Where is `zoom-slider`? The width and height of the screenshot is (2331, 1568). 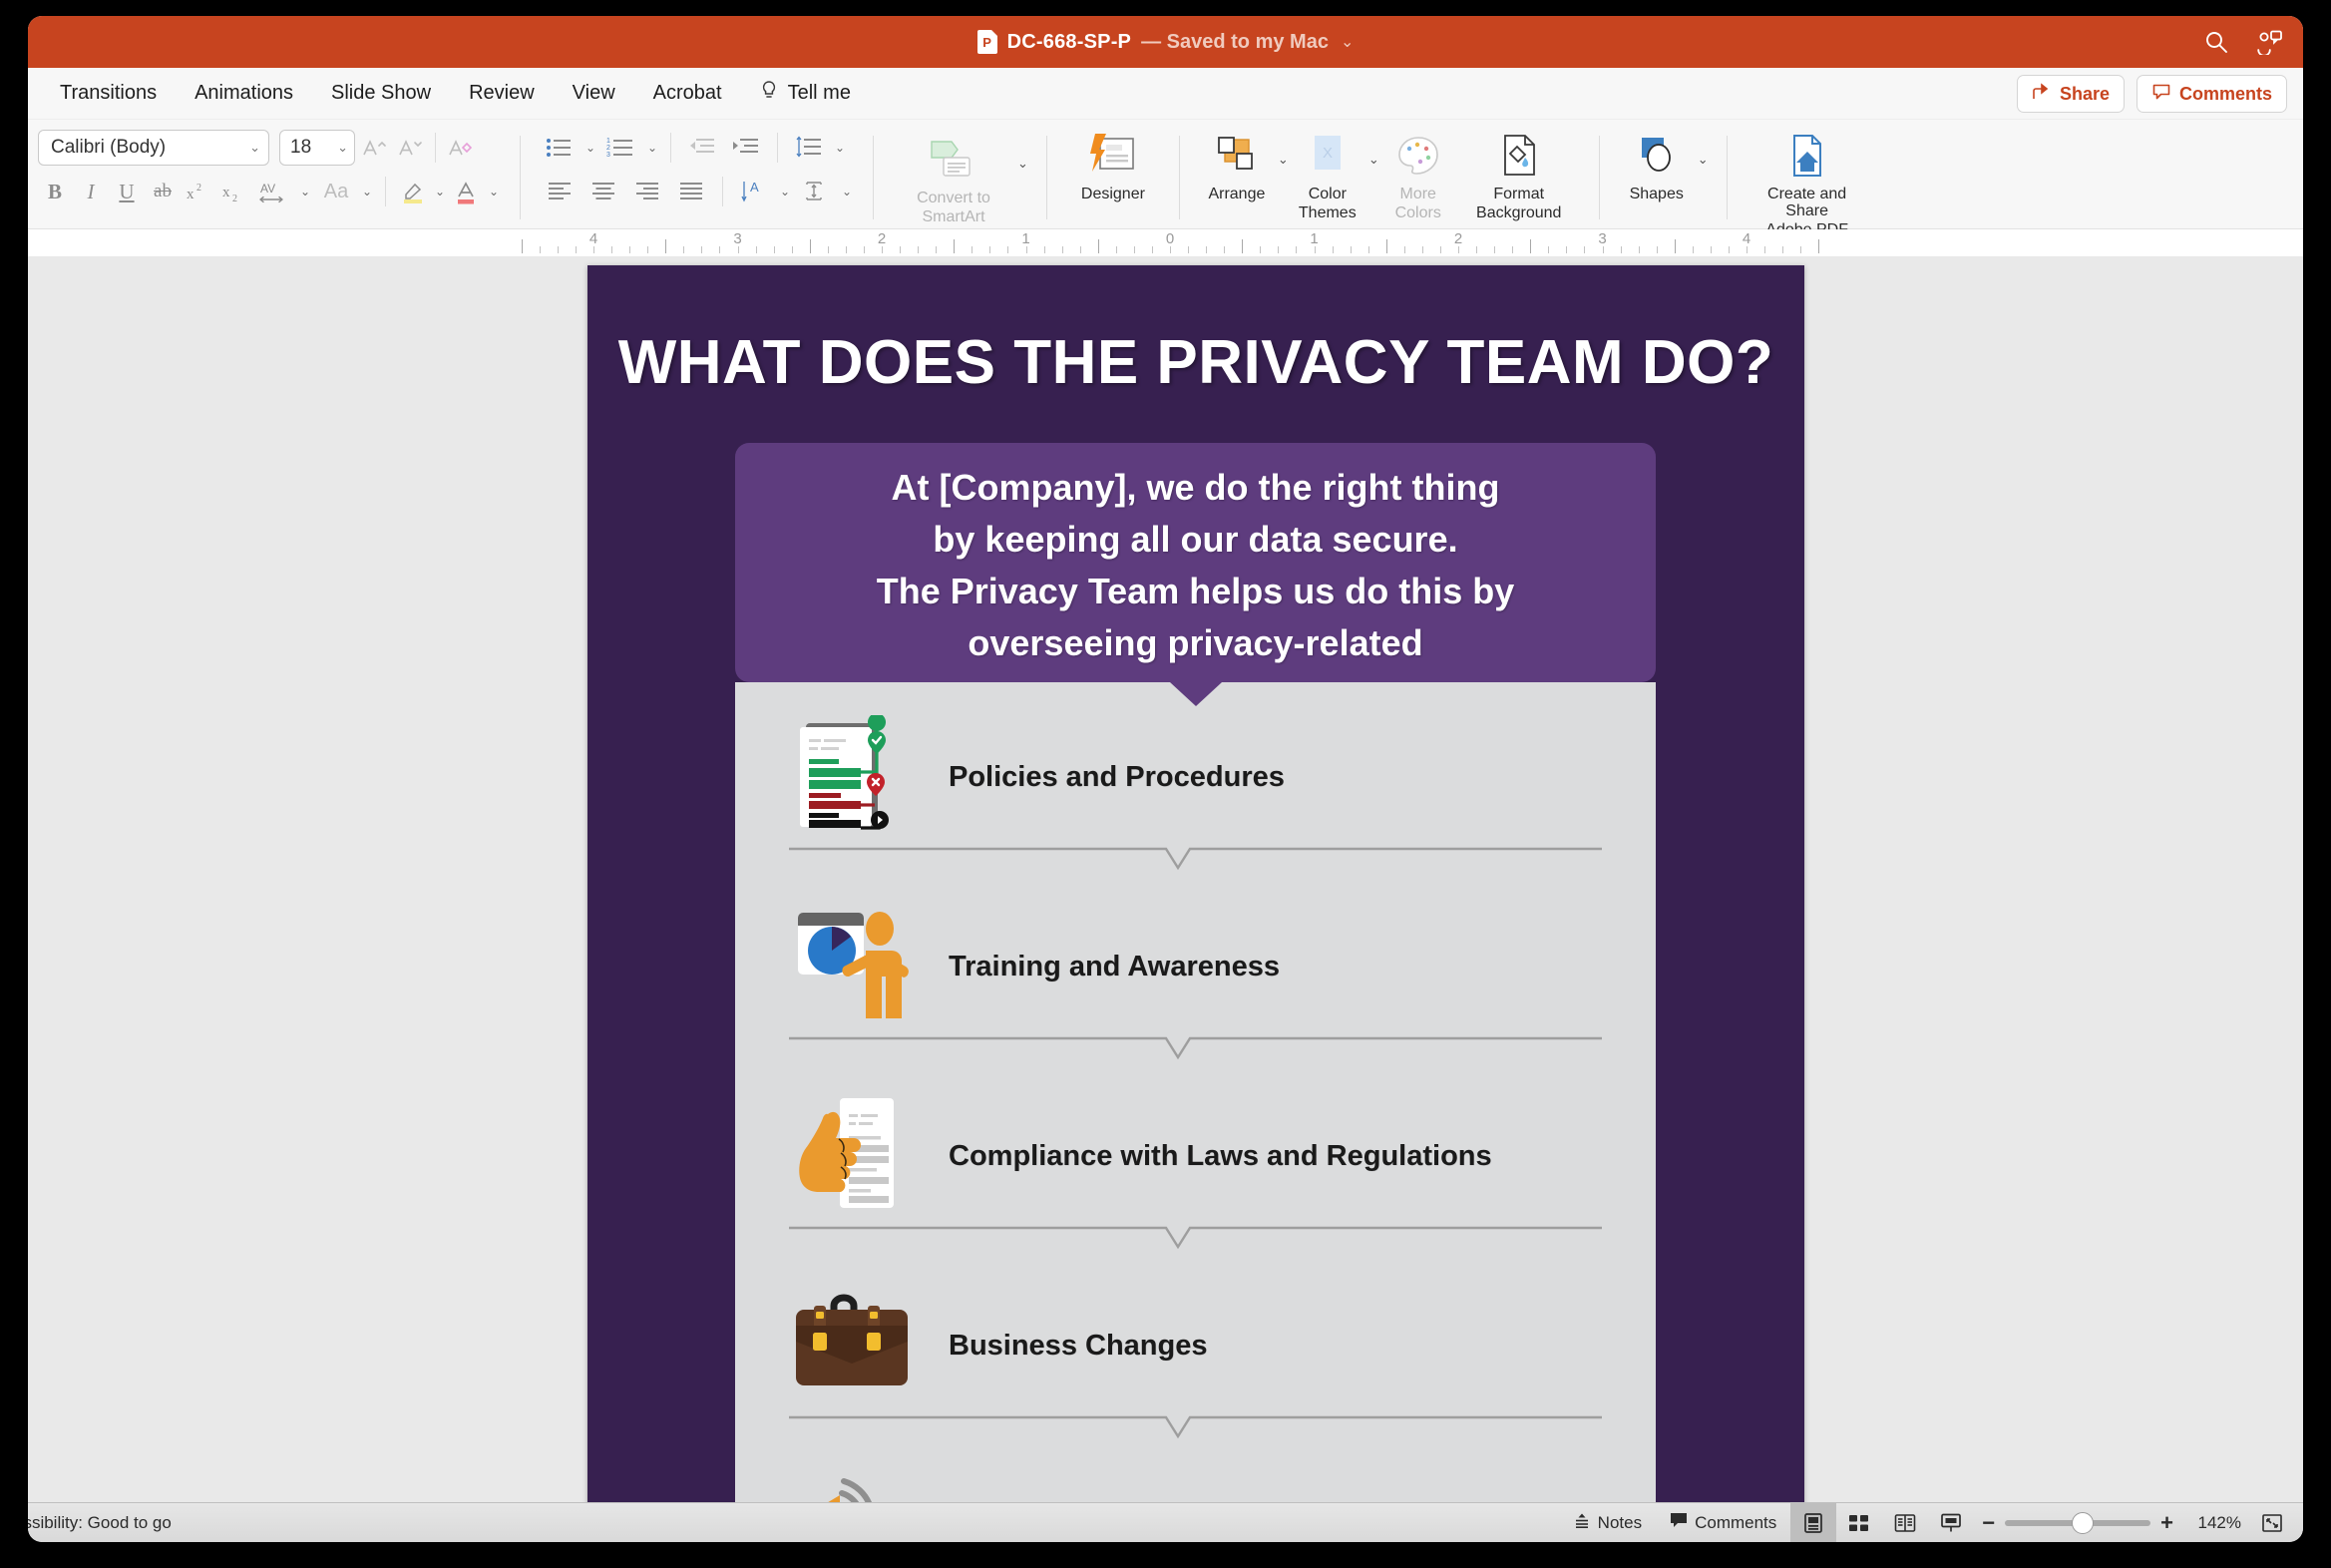 zoom-slider is located at coordinates (2078, 1523).